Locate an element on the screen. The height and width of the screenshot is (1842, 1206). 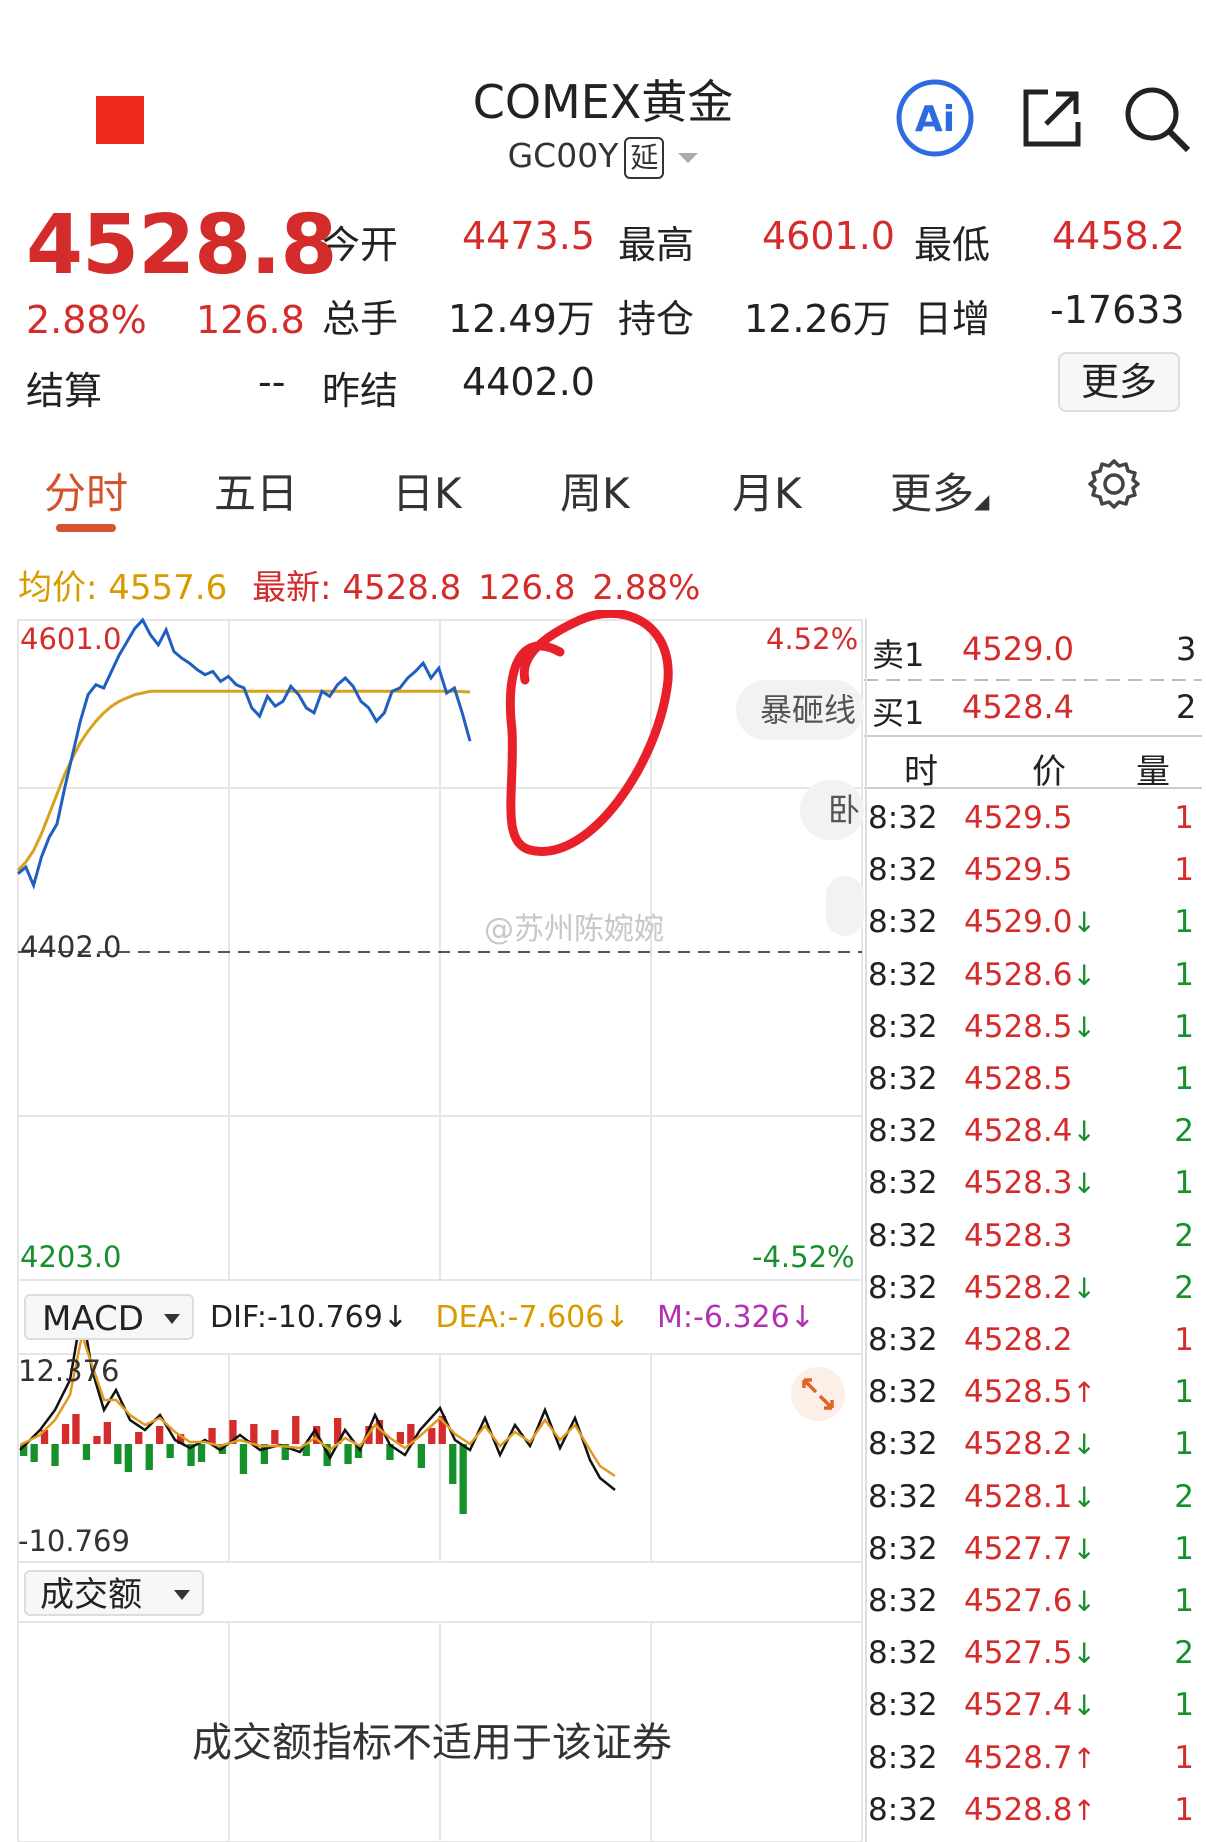
trade-price-value: 4528.1 is located at coordinates (1018, 1496).